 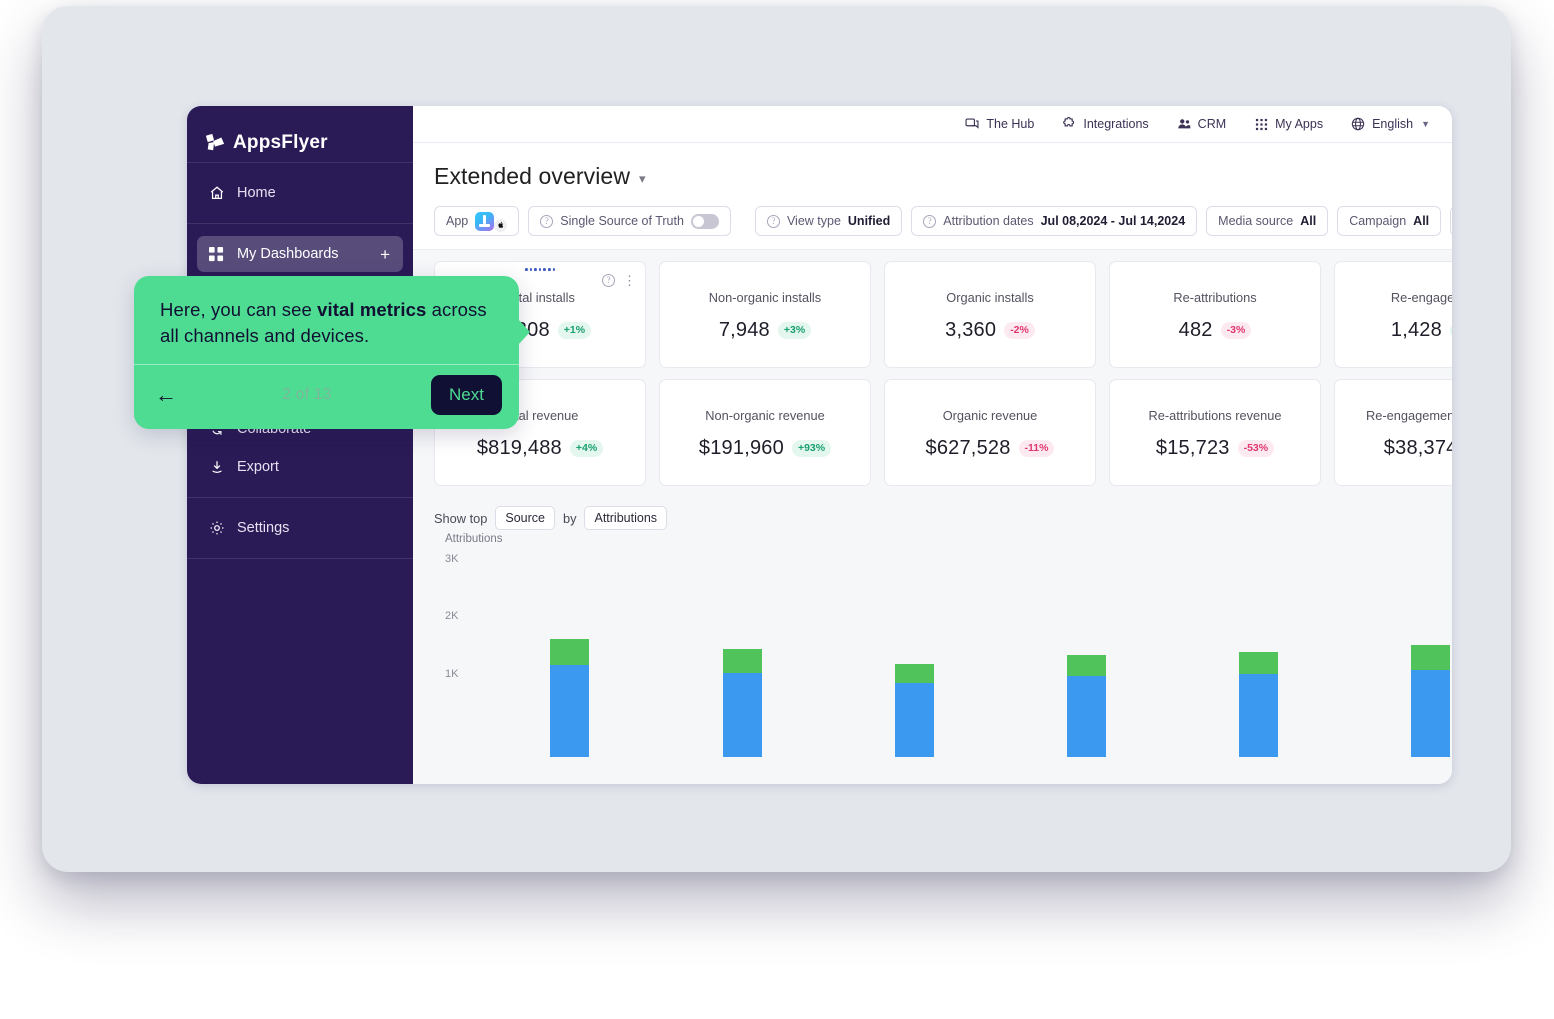 What do you see at coordinates (1215, 314) in the screenshot?
I see `metric-card-re-attributions: Re-attributions 482 -3%` at bounding box center [1215, 314].